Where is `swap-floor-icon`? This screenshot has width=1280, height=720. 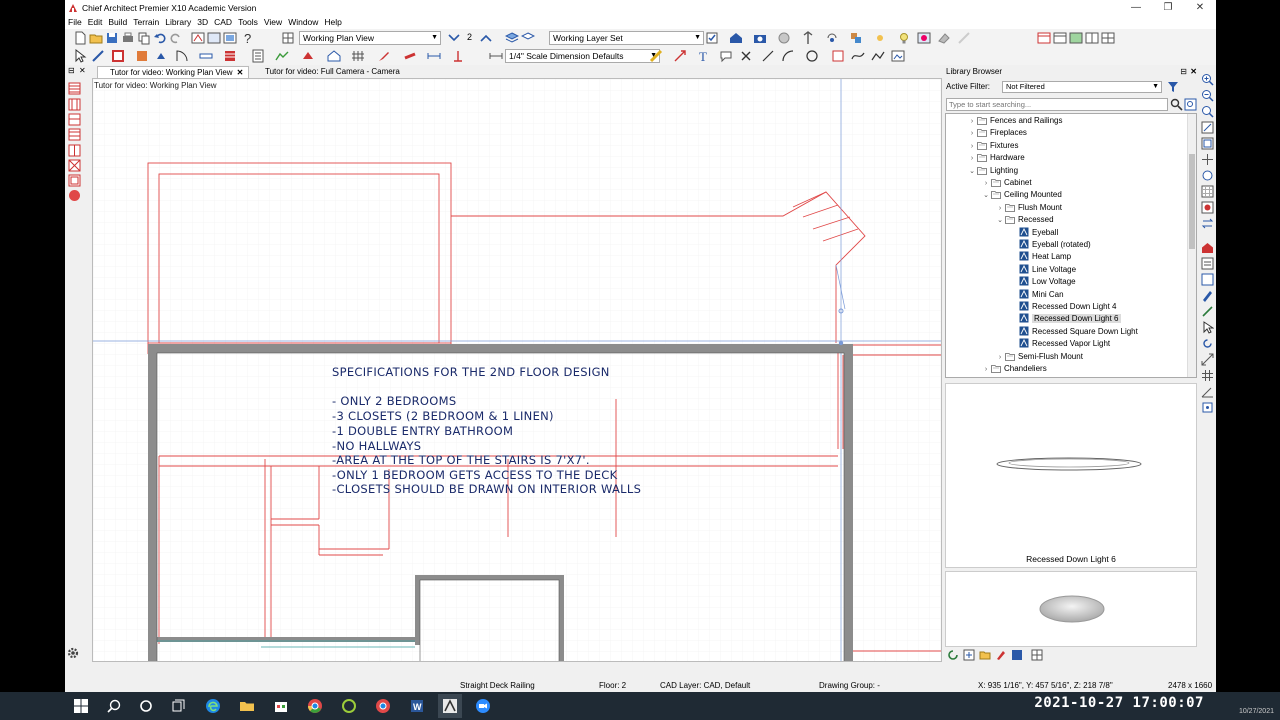 swap-floor-icon is located at coordinates (1207, 223).